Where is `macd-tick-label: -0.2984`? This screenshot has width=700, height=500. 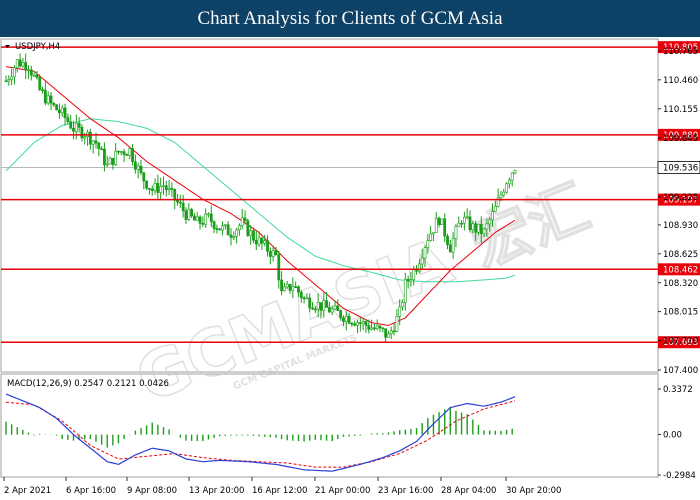 macd-tick-label: -0.2984 is located at coordinates (679, 476).